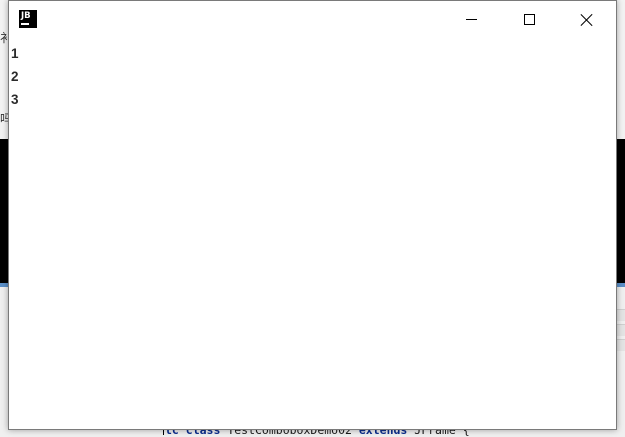 Image resolution: width=625 pixels, height=437 pixels. I want to click on minimize-icon, so click(471, 19).